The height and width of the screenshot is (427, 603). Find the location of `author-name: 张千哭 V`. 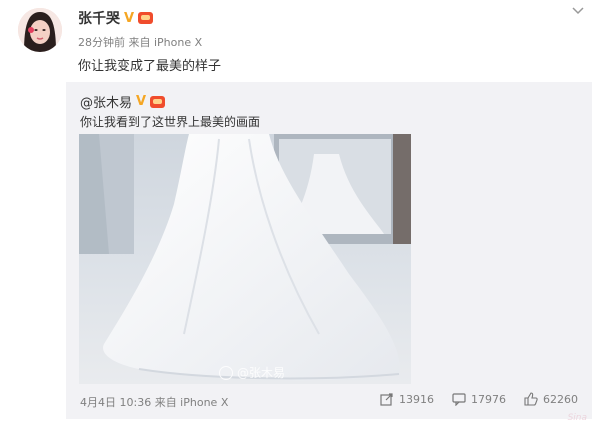

author-name: 张千哭 V is located at coordinates (116, 18).